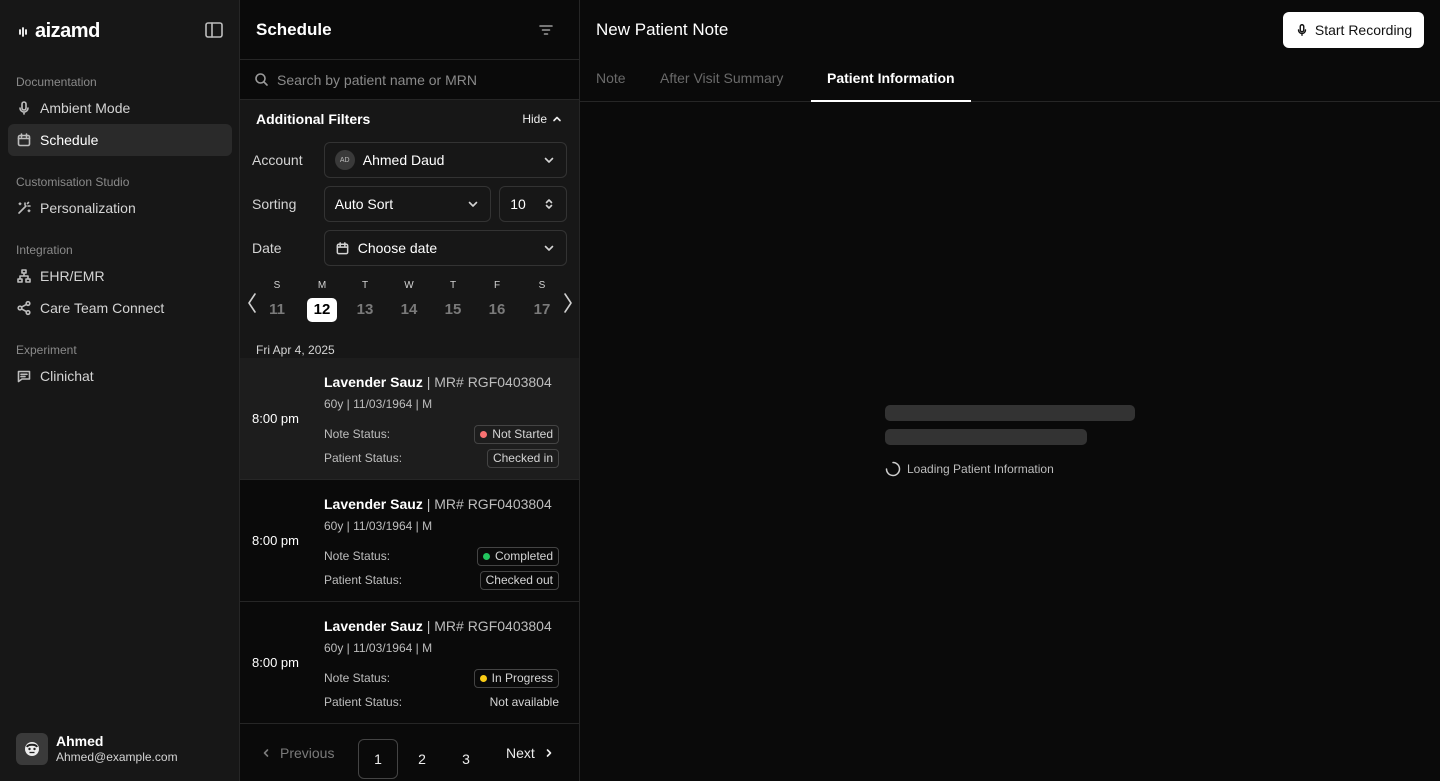 The width and height of the screenshot is (1440, 781). Describe the element at coordinates (73, 182) in the screenshot. I see `nav-group-label: Customisation Studio` at that location.